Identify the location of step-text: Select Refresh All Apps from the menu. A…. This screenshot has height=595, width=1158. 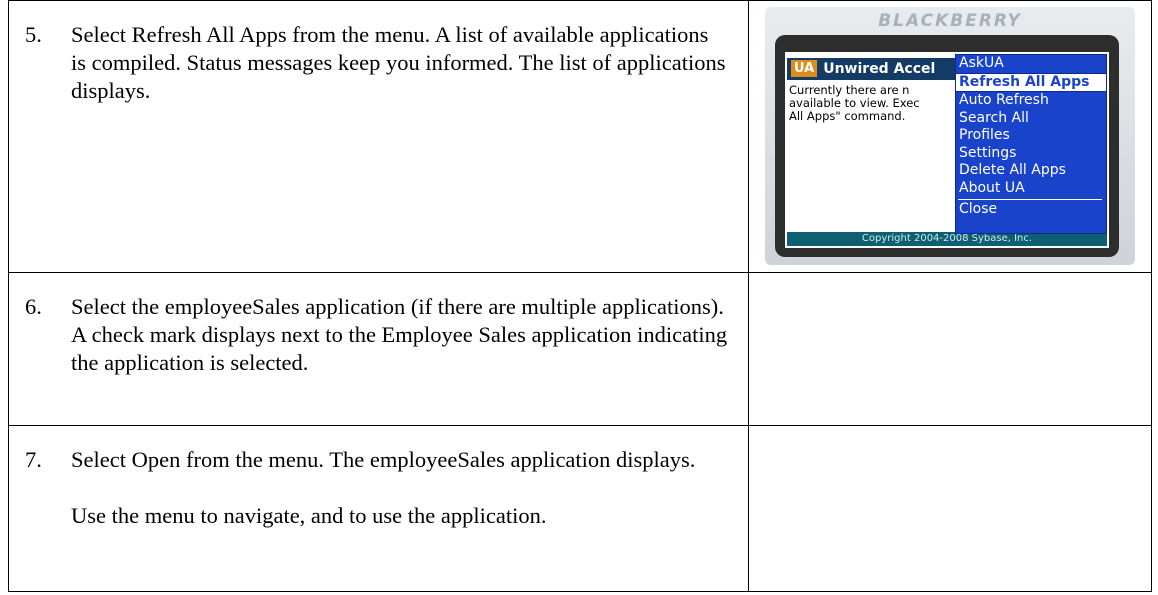
(398, 62).